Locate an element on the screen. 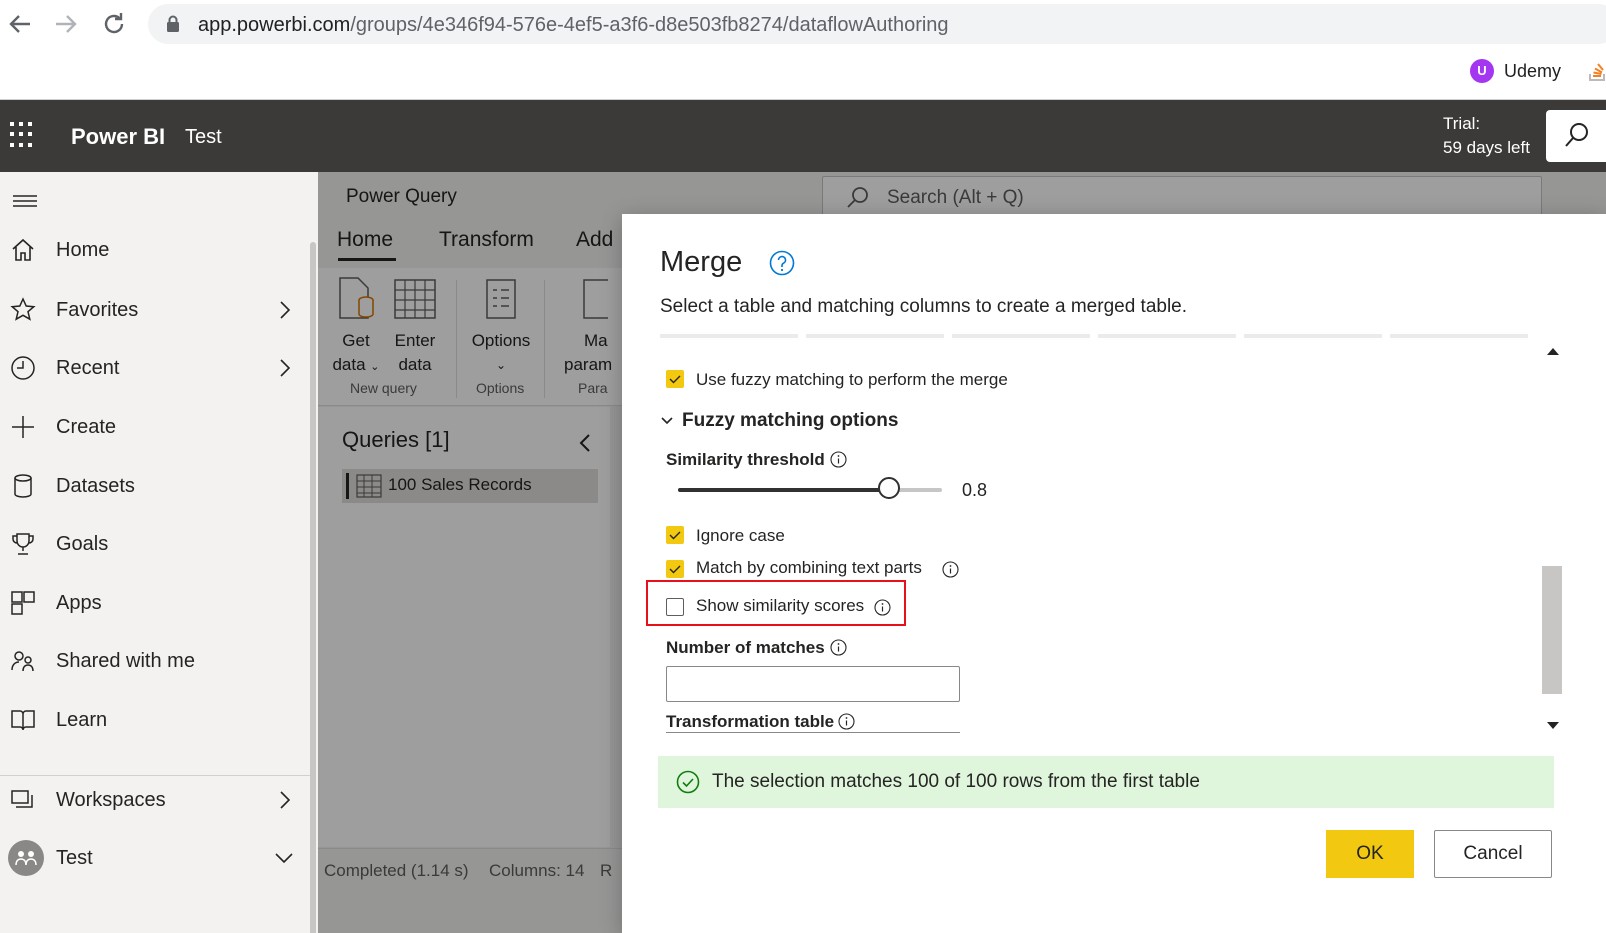  lock-icon is located at coordinates (173, 23).